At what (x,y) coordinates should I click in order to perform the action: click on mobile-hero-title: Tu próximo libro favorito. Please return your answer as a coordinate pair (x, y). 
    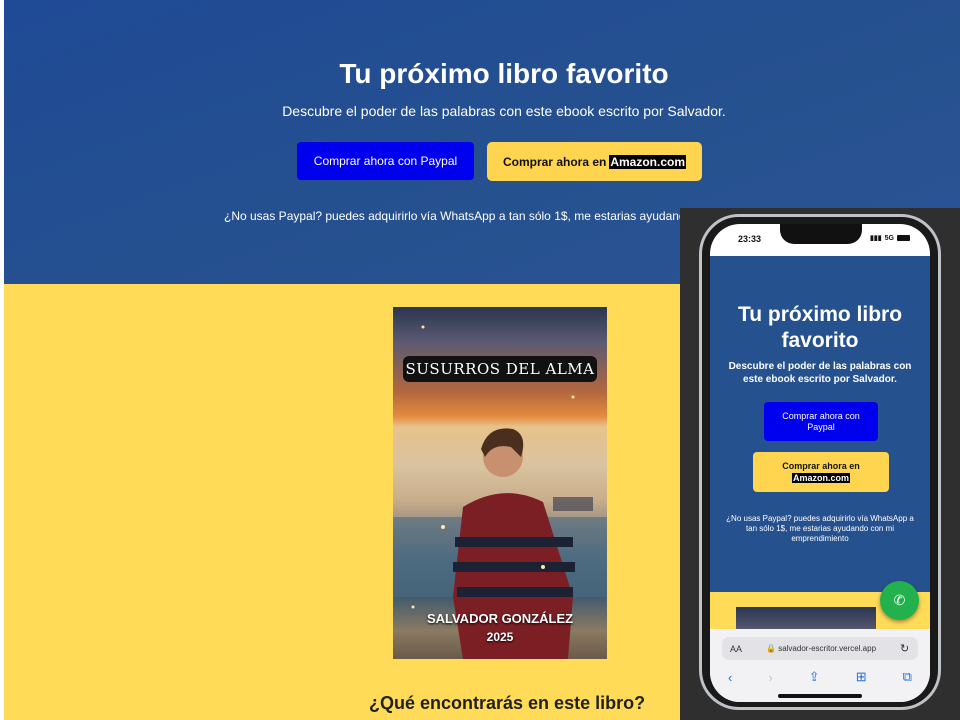
    Looking at the image, I should click on (820, 327).